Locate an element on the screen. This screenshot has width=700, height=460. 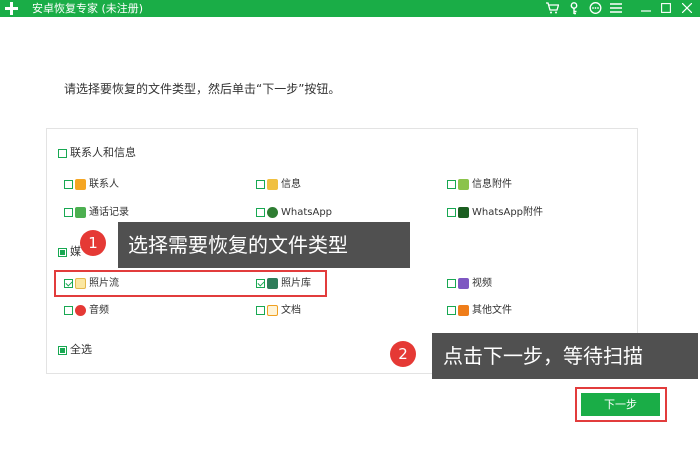
title-bar: 安卓恢复专家 (未注册) is located at coordinates (350, 8).